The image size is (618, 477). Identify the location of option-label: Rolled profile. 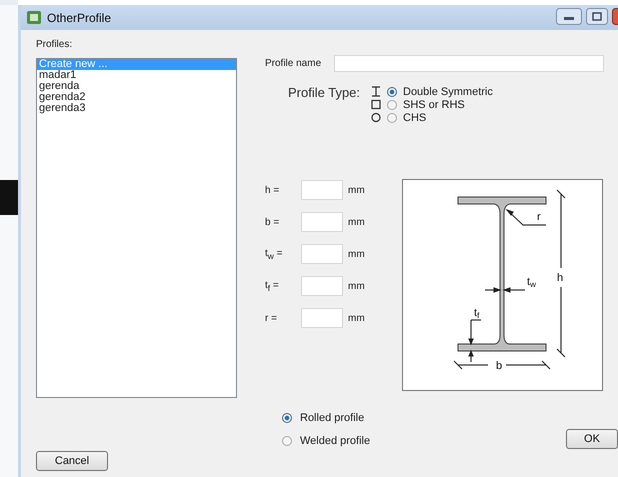
(332, 418).